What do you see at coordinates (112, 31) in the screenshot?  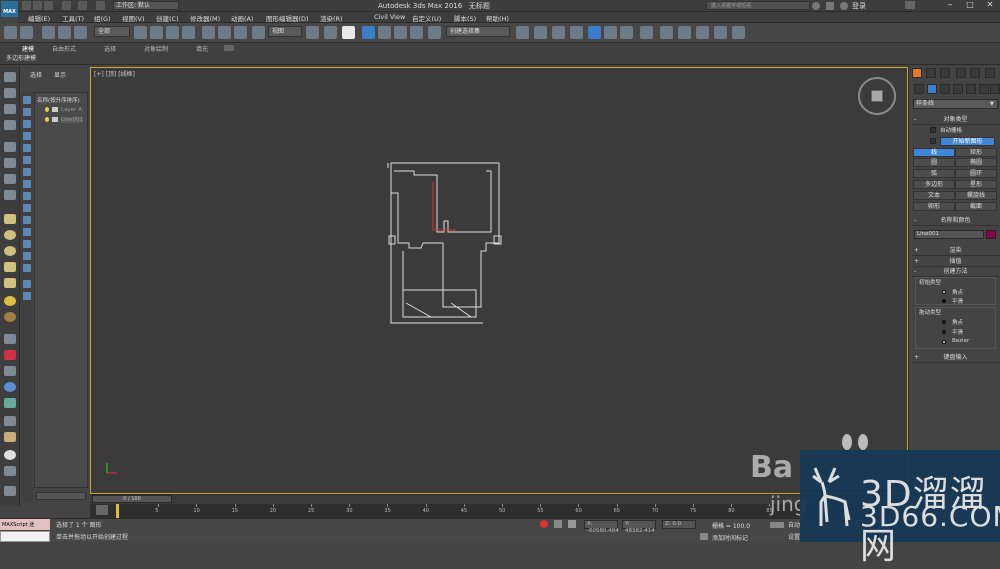 I see `selection-filter-select: 全部` at bounding box center [112, 31].